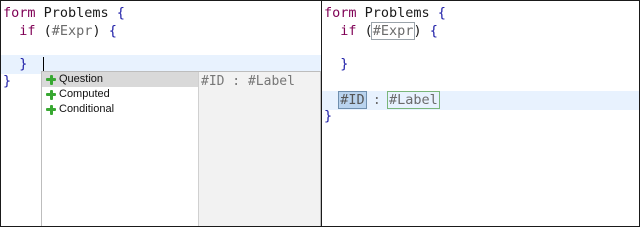 Image resolution: width=640 pixels, height=240 pixels. What do you see at coordinates (120, 109) in the screenshot?
I see `proposal-conditional: Conditional` at bounding box center [120, 109].